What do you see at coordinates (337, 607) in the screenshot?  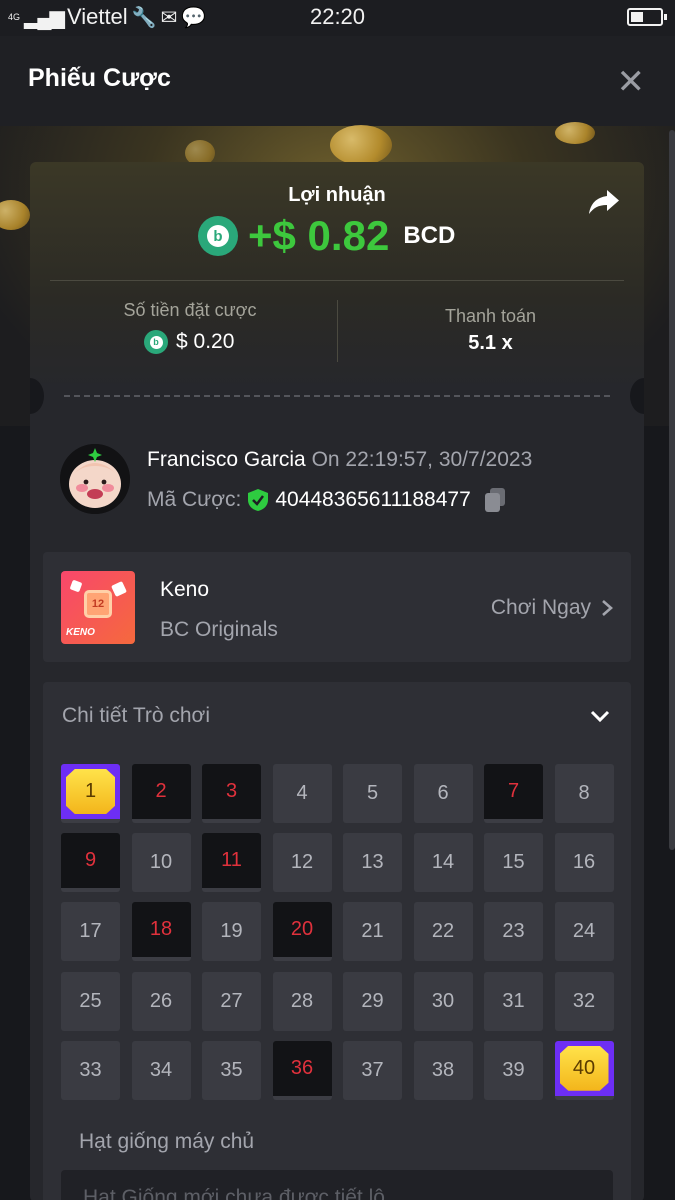 I see `game-card: 12 KENO Keno BC Originals Chơi Ngay` at bounding box center [337, 607].